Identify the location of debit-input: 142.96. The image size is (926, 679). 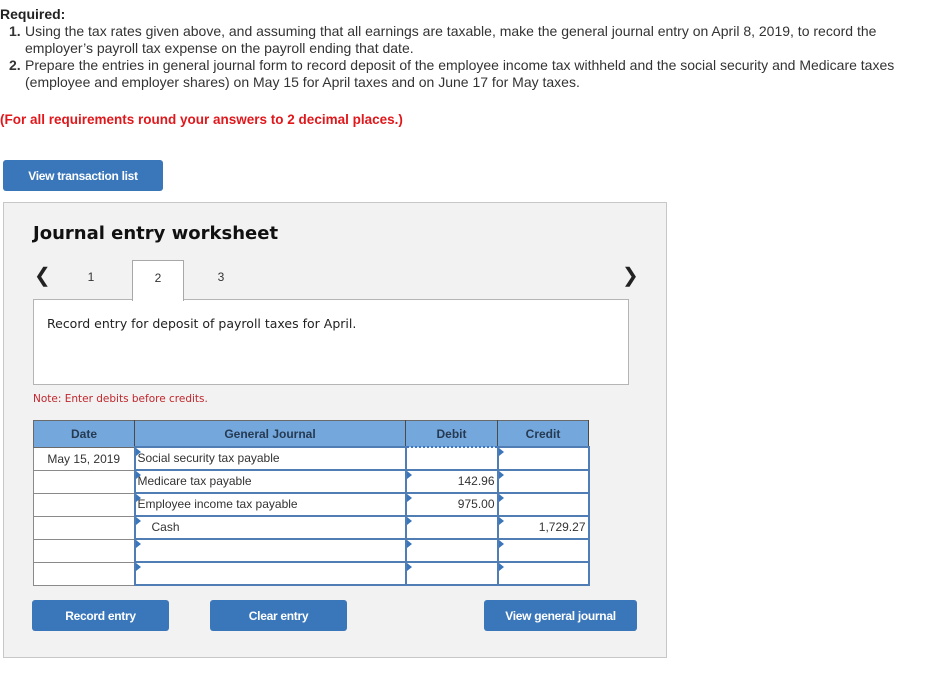
(451, 481).